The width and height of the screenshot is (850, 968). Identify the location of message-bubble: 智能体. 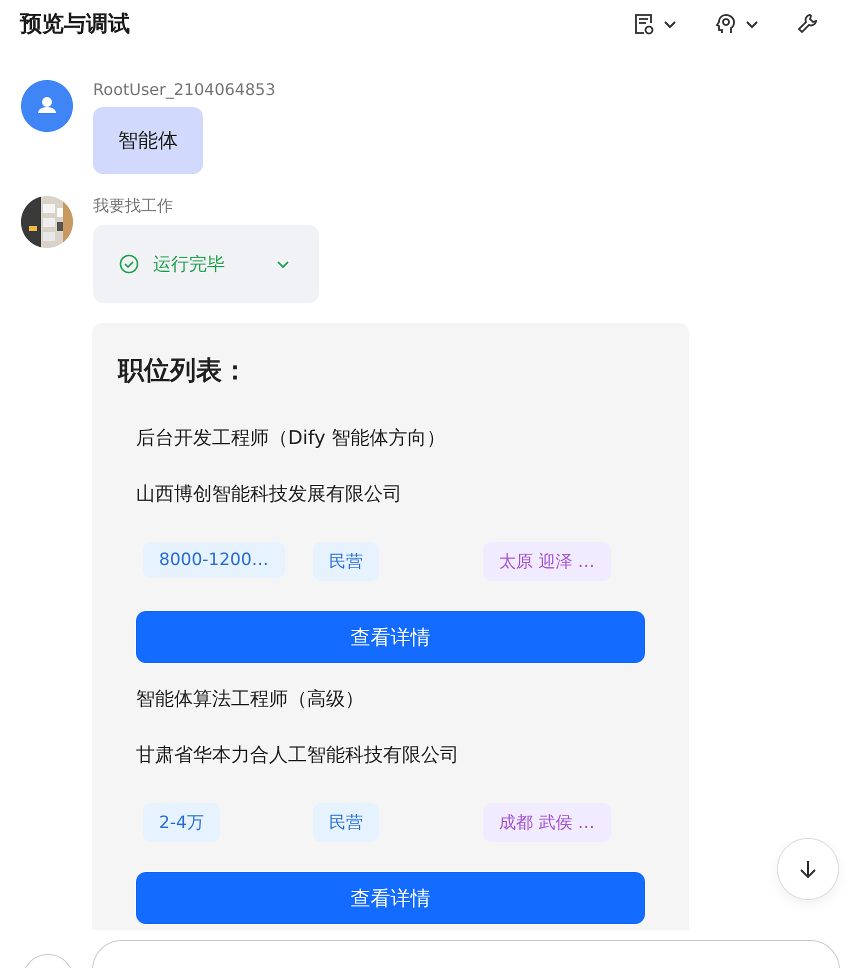
(148, 140).